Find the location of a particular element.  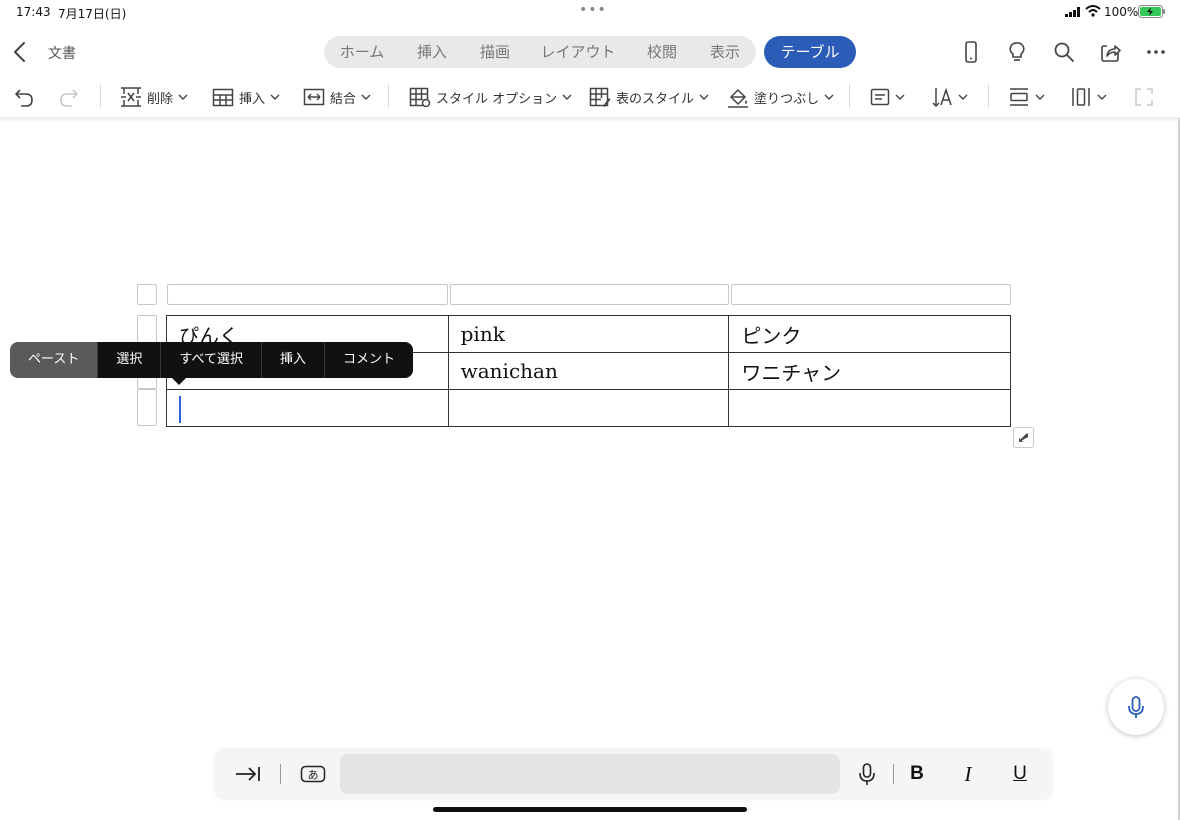

fill-label: 塗りつぶし is located at coordinates (787, 99).